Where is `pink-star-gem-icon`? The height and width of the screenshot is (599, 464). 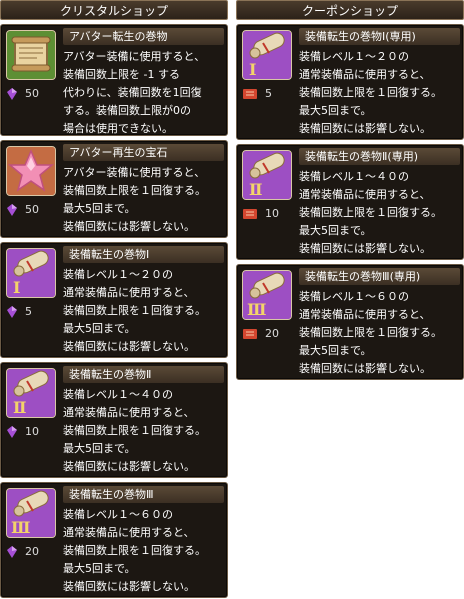 pink-star-gem-icon is located at coordinates (31, 171).